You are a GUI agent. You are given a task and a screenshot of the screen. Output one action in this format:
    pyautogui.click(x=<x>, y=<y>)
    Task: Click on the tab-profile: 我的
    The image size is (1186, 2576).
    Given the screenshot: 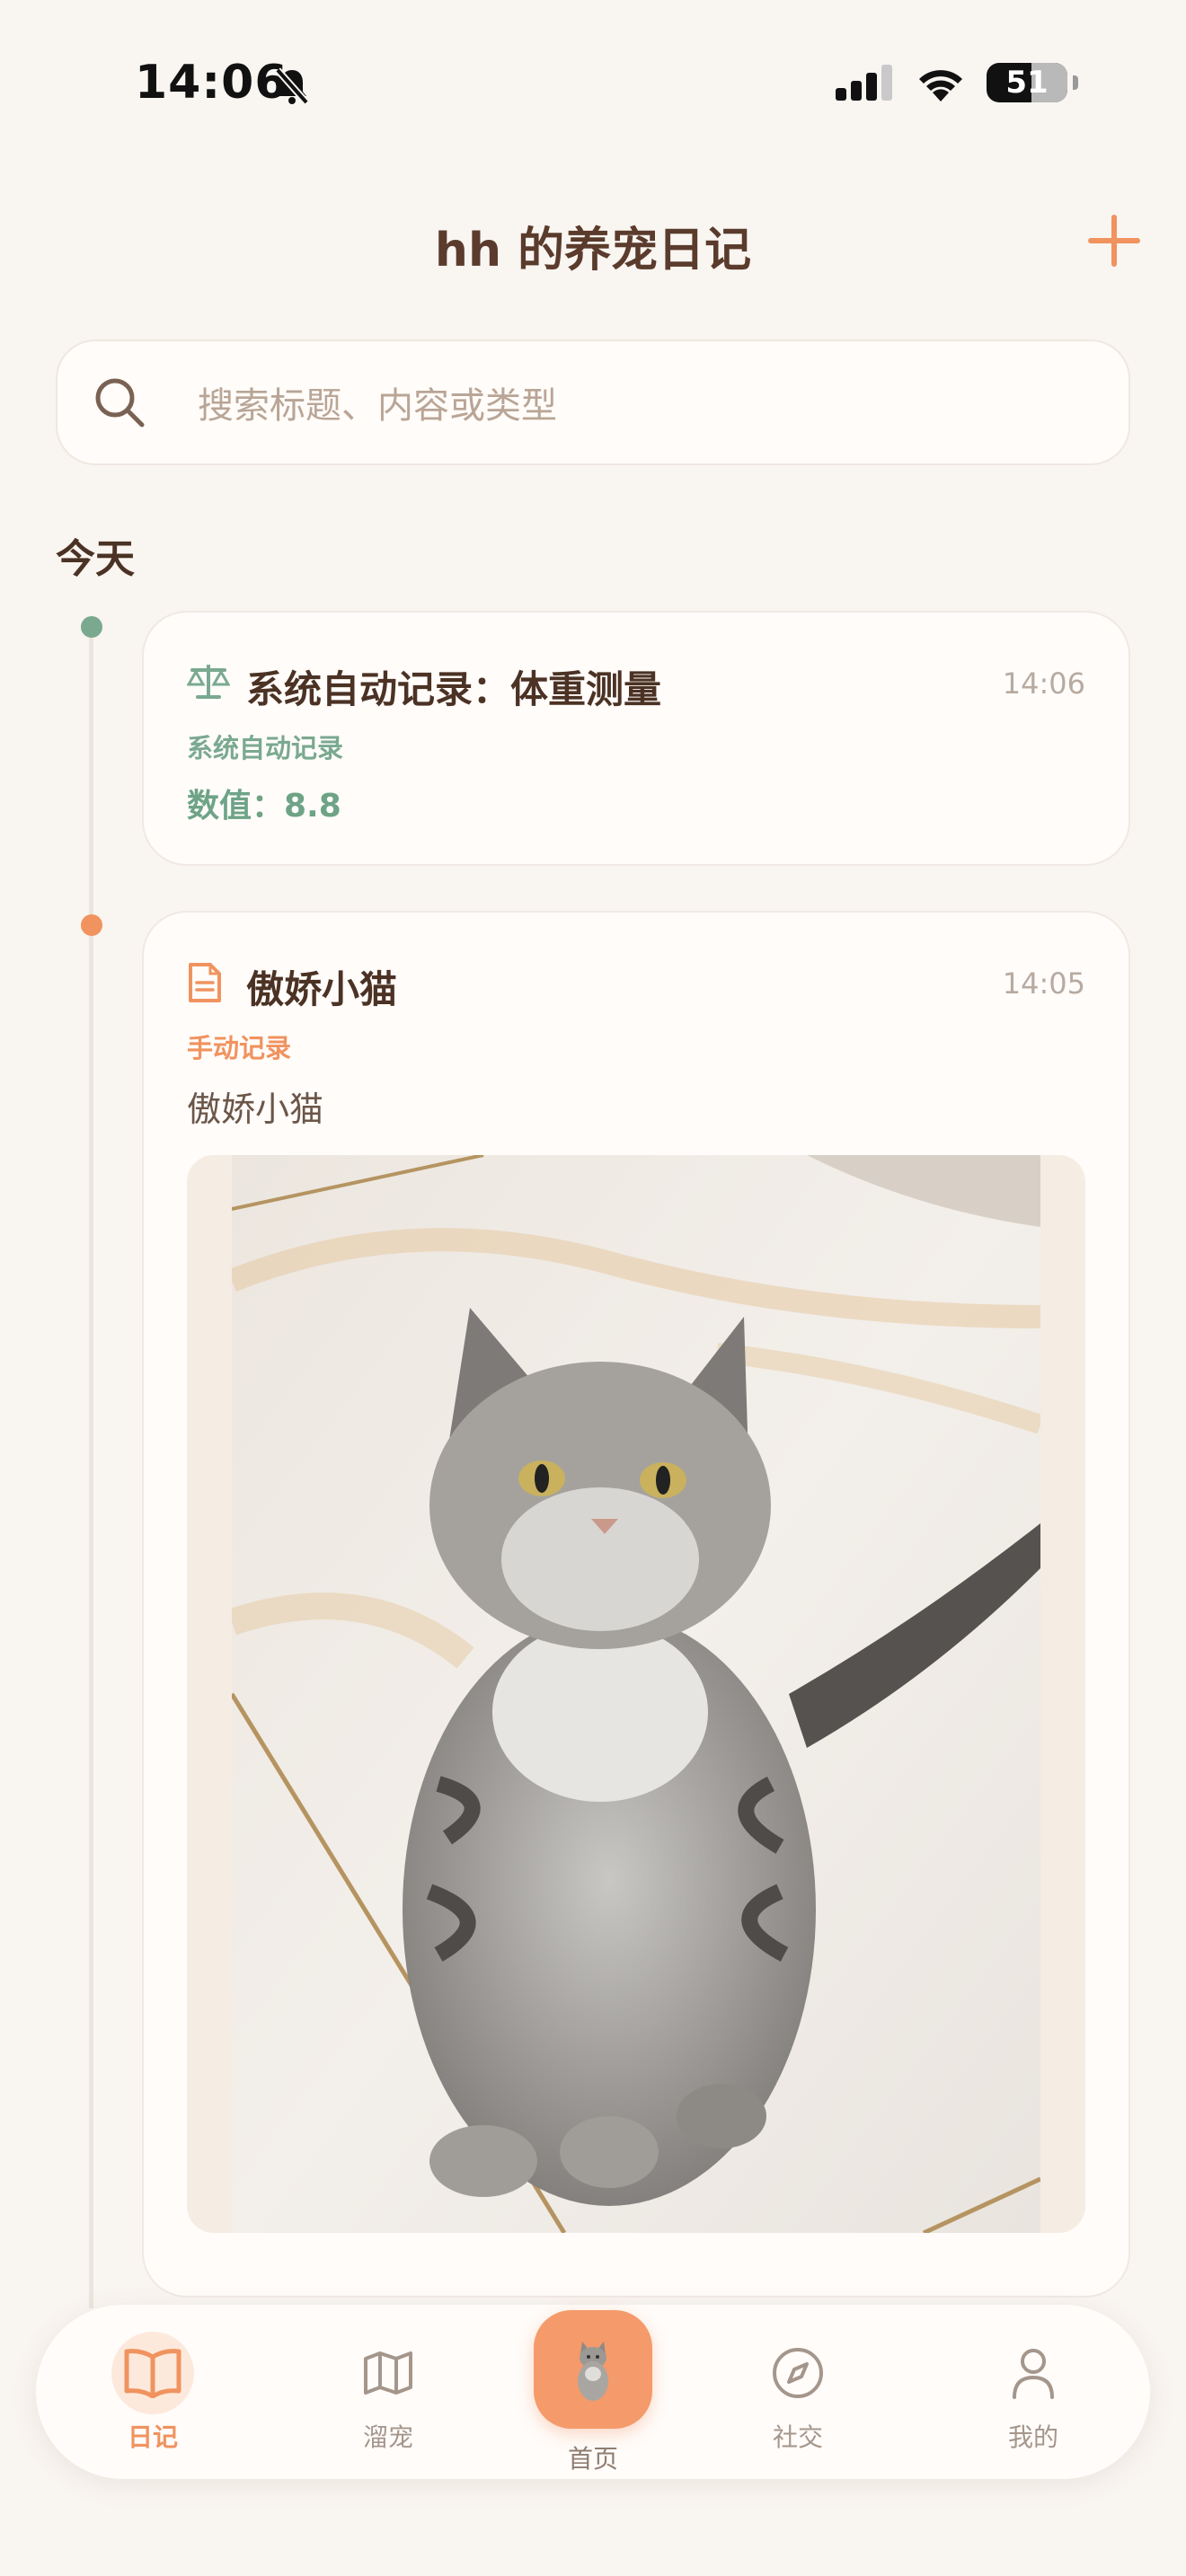 What is the action you would take?
    pyautogui.click(x=1033, y=2393)
    